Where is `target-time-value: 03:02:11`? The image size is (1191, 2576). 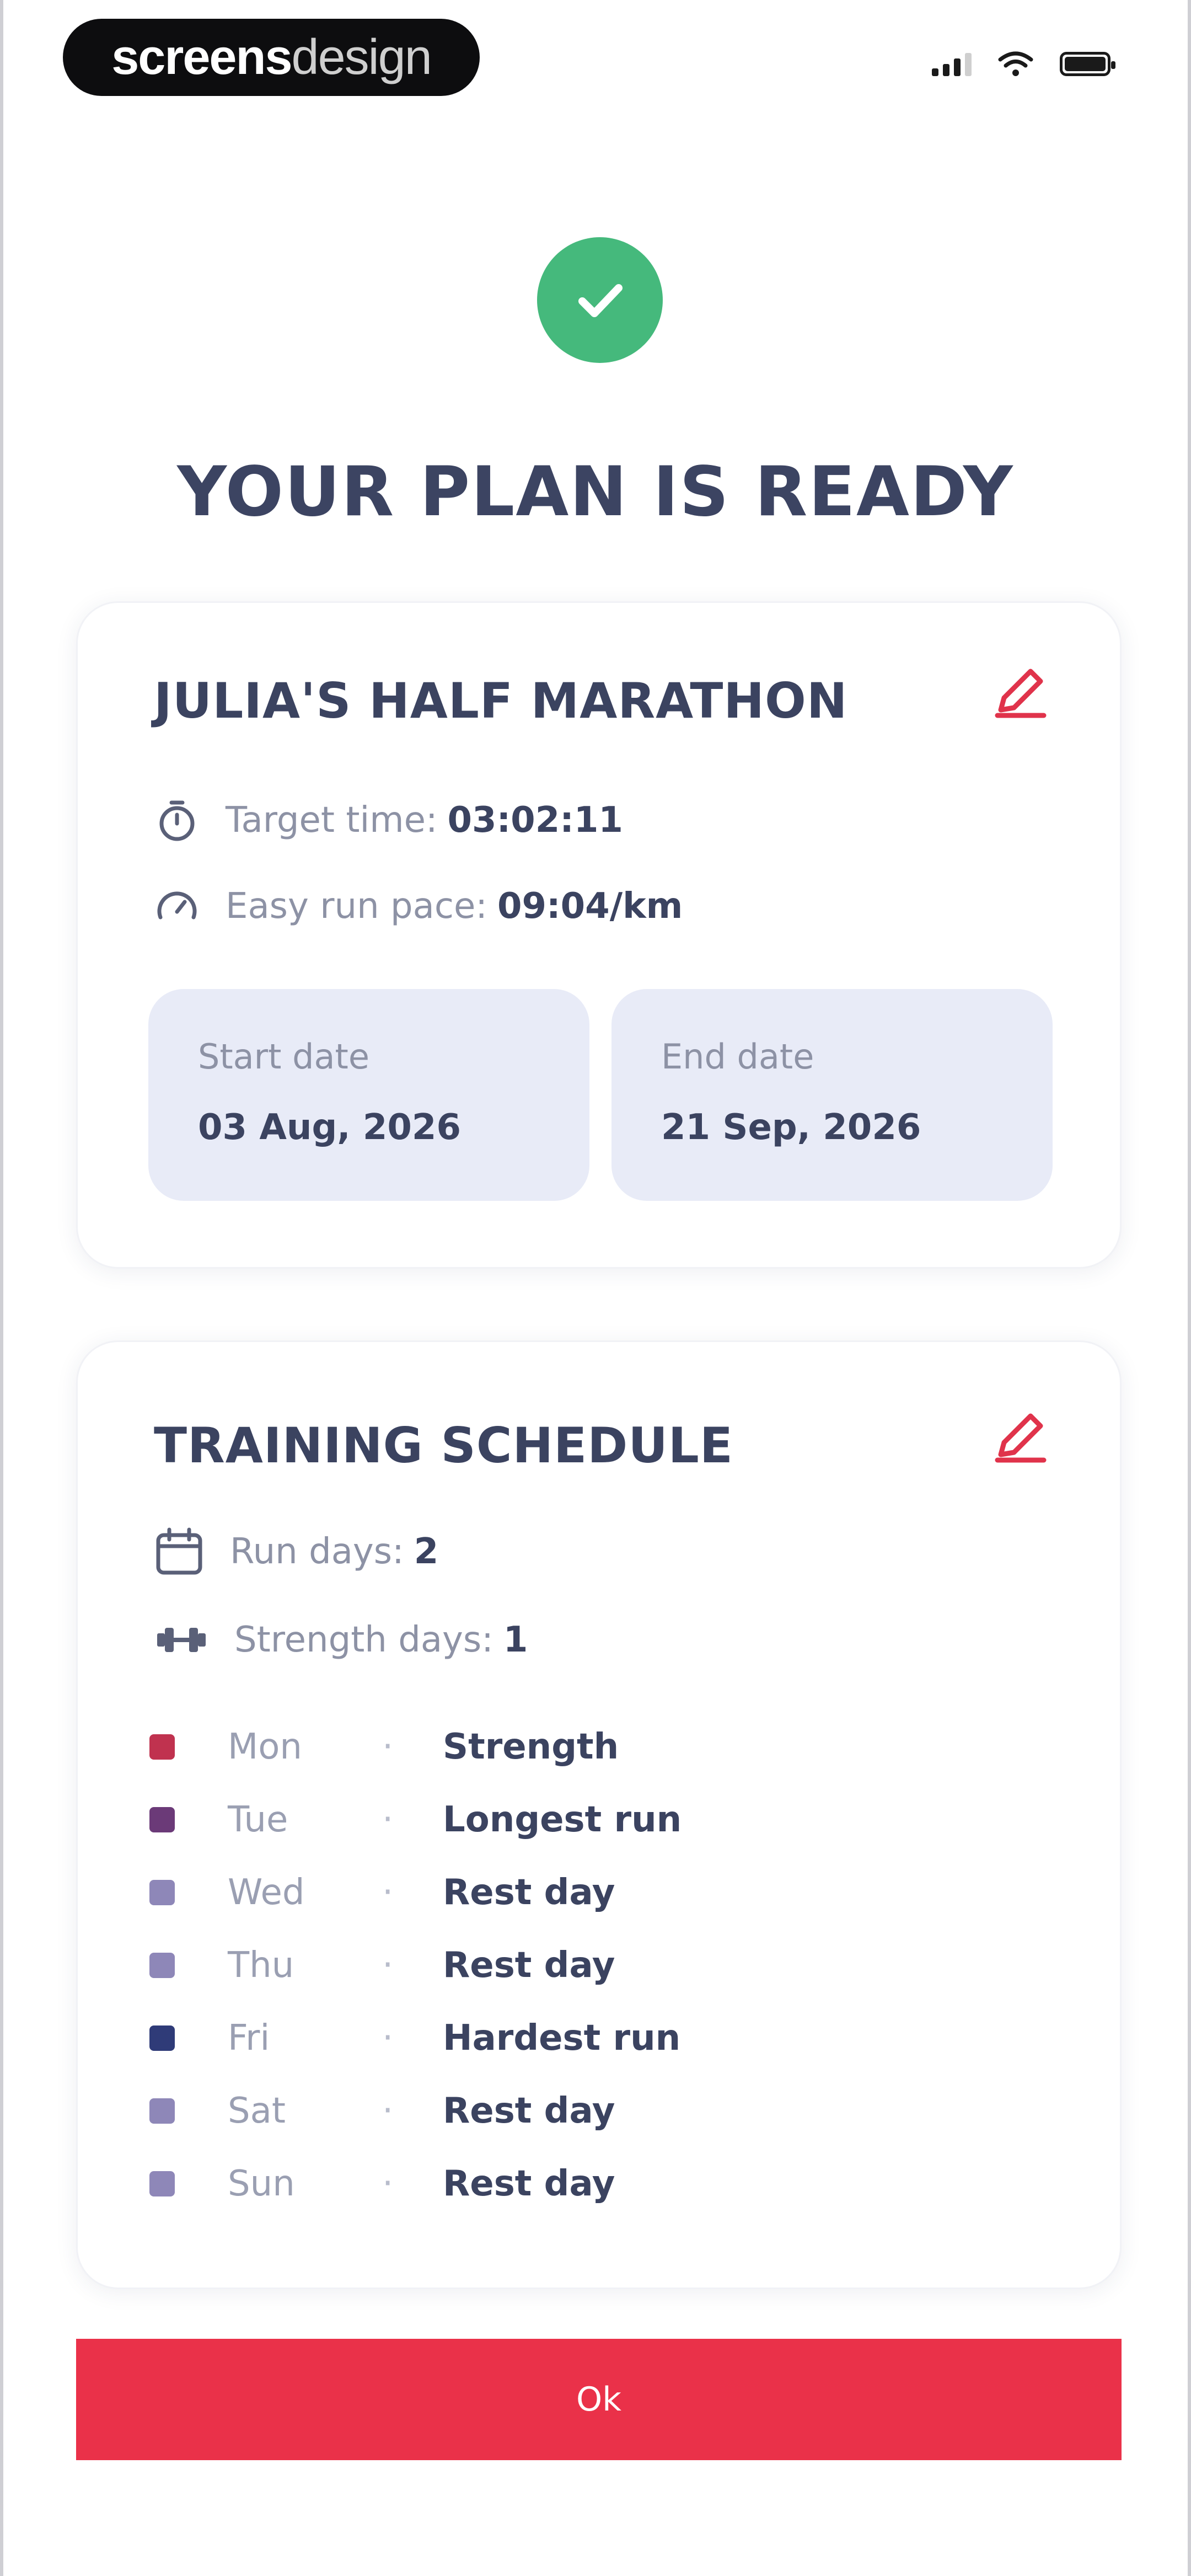
target-time-value: 03:02:11 is located at coordinates (535, 820).